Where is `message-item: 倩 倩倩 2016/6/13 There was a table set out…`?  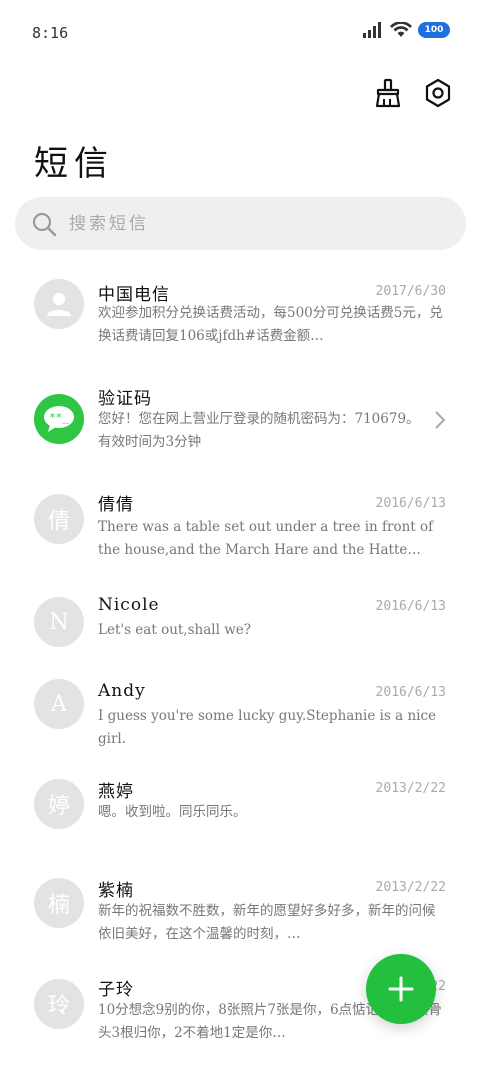
message-item: 倩 倩倩 2016/6/13 There was a table set out… is located at coordinates (240, 527).